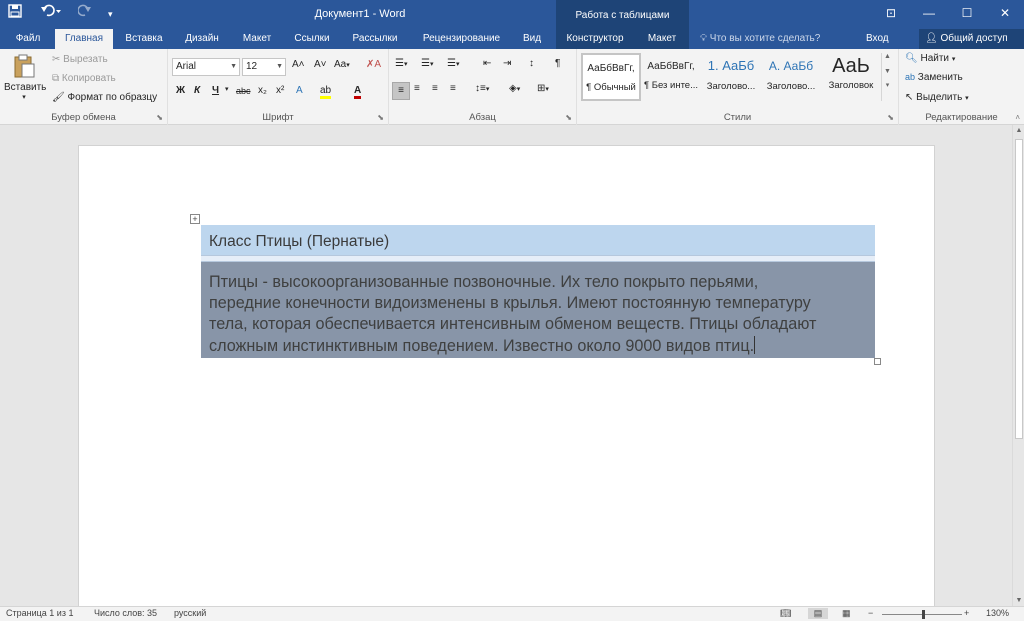 The width and height of the screenshot is (1024, 621). What do you see at coordinates (80, 59) in the screenshot?
I see `cut-button: ✂ Вырезать` at bounding box center [80, 59].